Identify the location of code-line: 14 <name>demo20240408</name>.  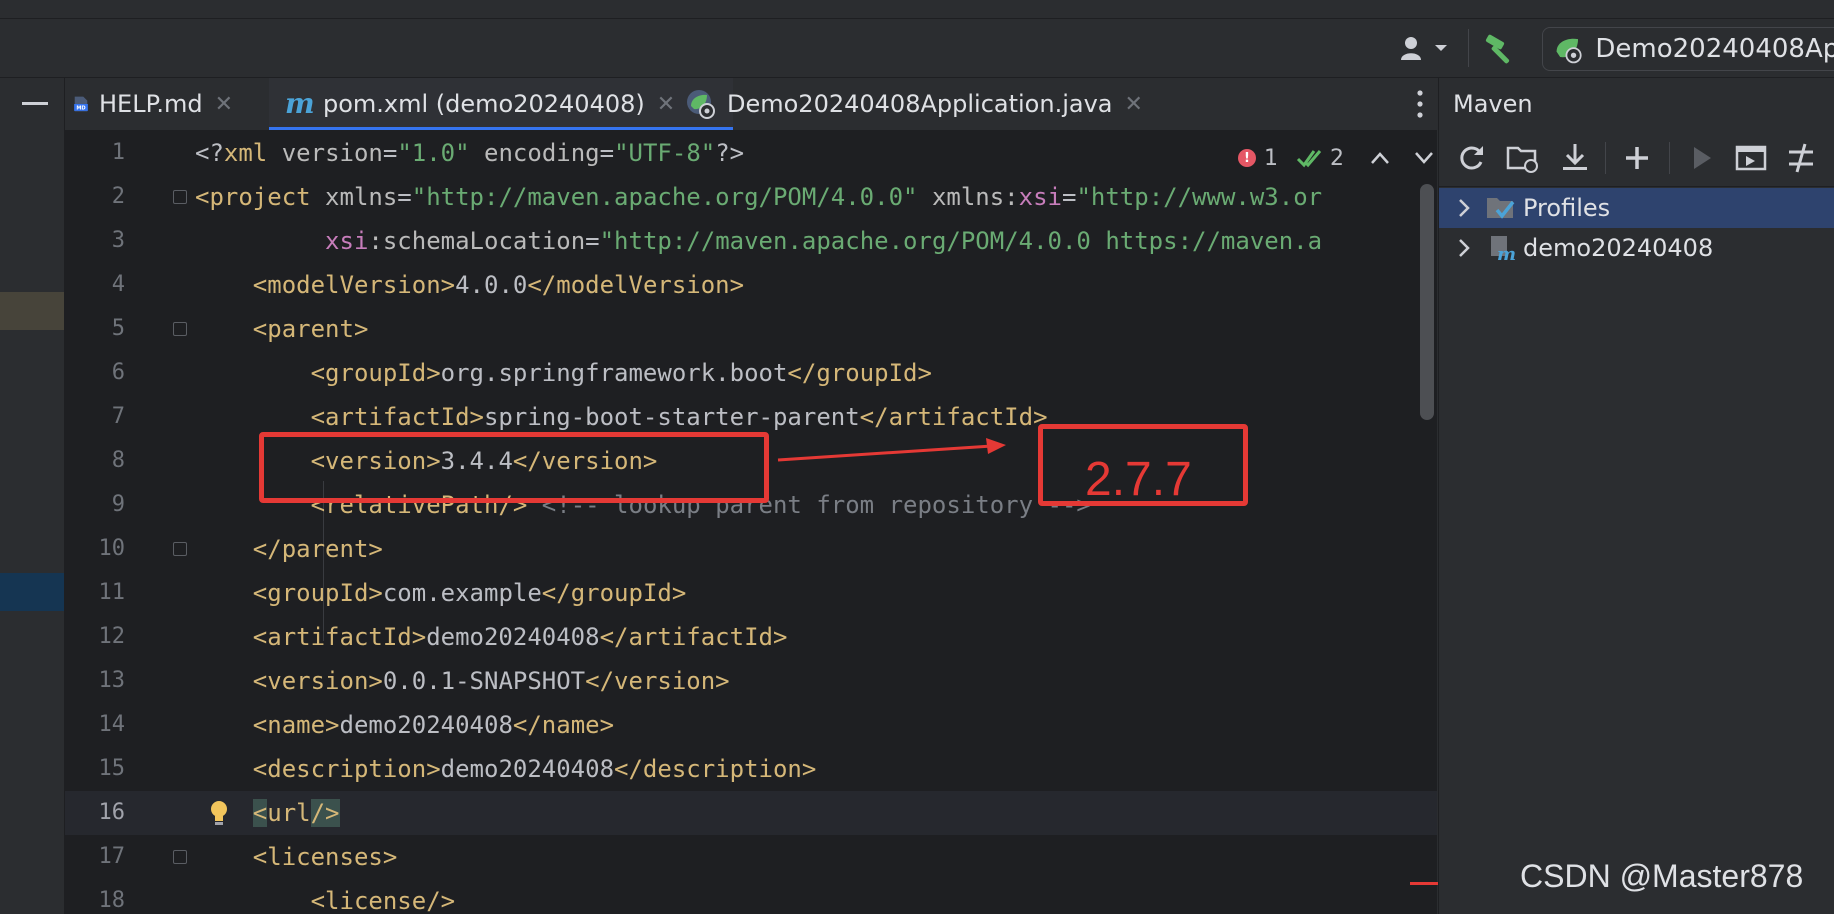
(356, 725).